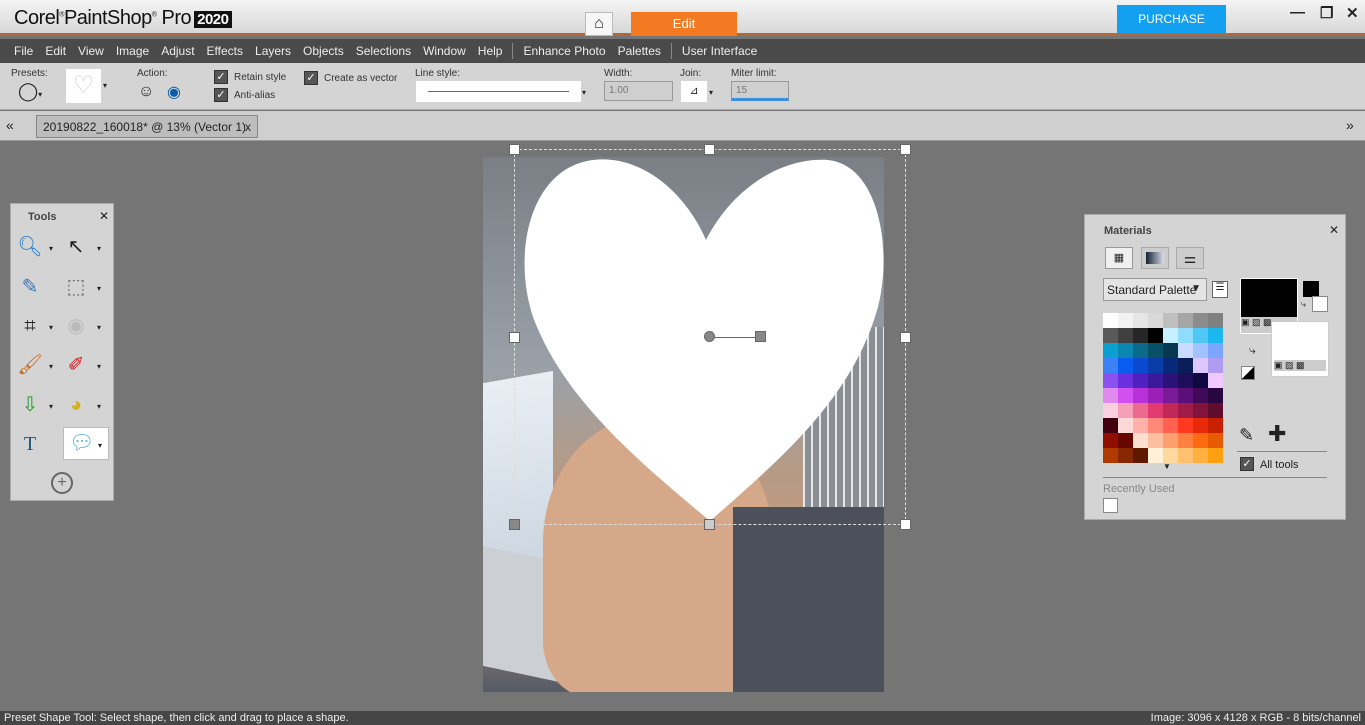  What do you see at coordinates (1220, 289) in the screenshot?
I see `palette-menu-icon: ☰` at bounding box center [1220, 289].